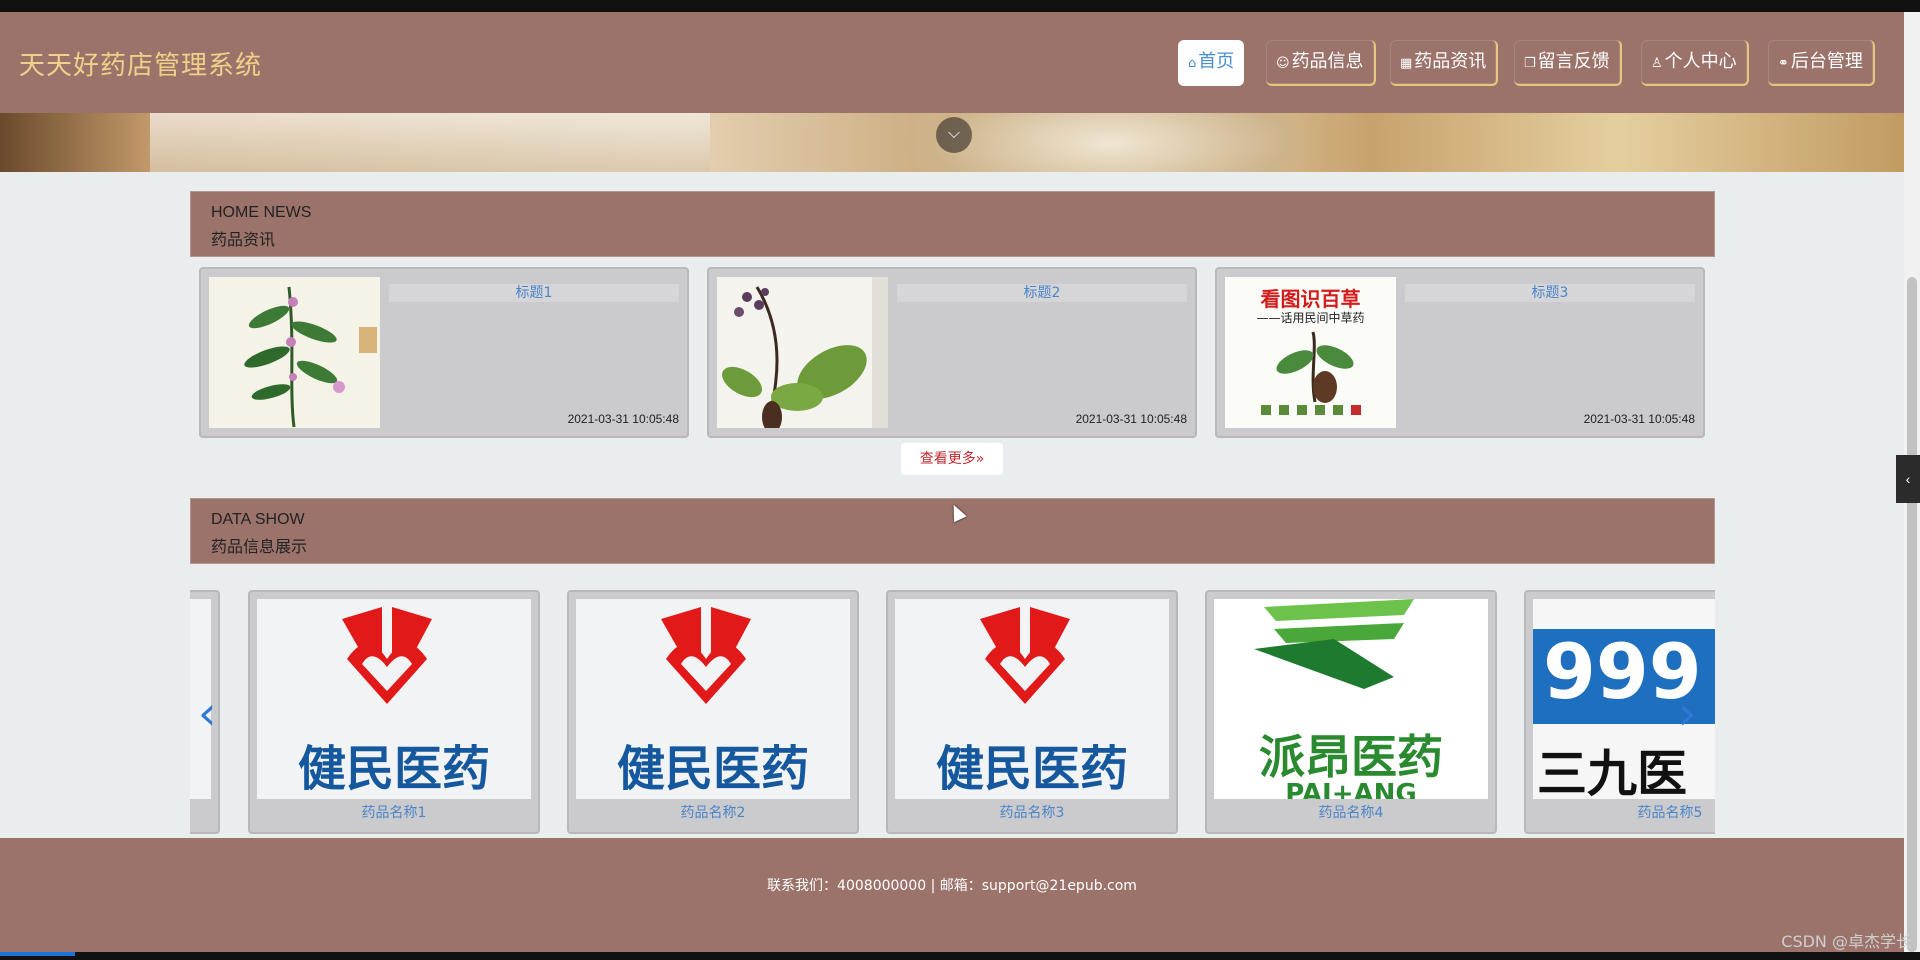 This screenshot has width=1920, height=960. Describe the element at coordinates (1310, 352) in the screenshot. I see `news-thumbnail: 看图识百草 ——话用民间中草药` at that location.